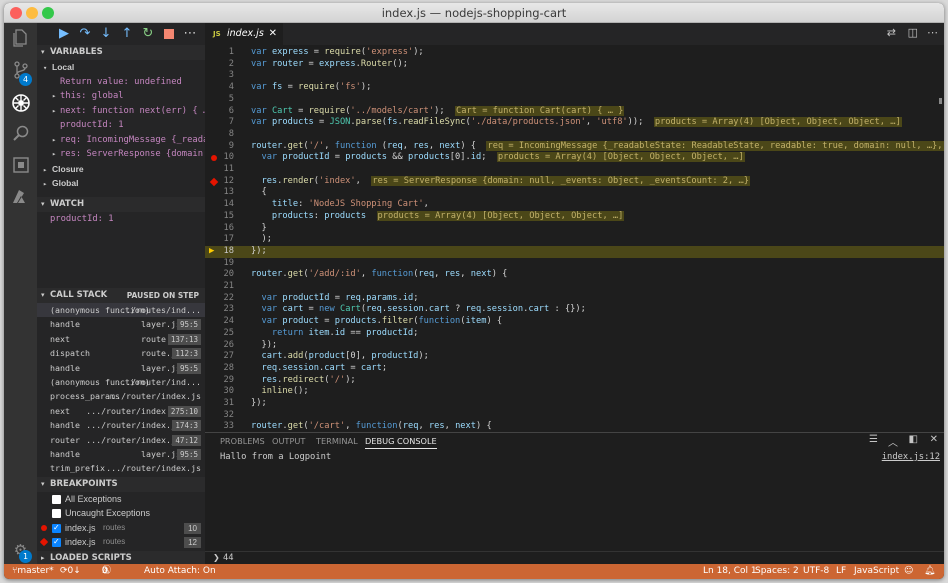 The height and width of the screenshot is (583, 948). I want to click on watch-item: productId: 1, so click(121, 219).